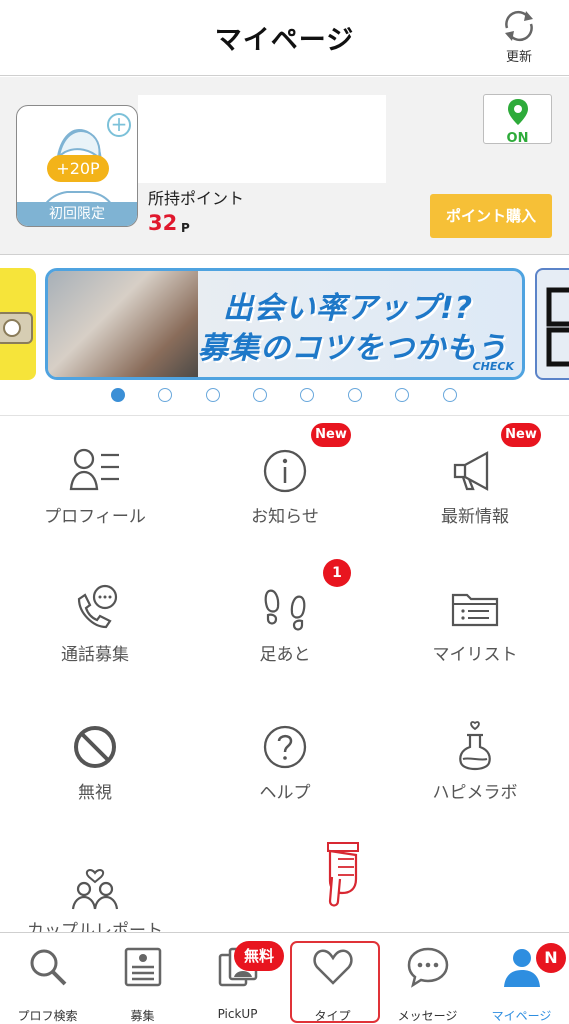 The image size is (569, 1024). Describe the element at coordinates (475, 517) in the screenshot. I see `menu-item-label: 最新情報` at that location.